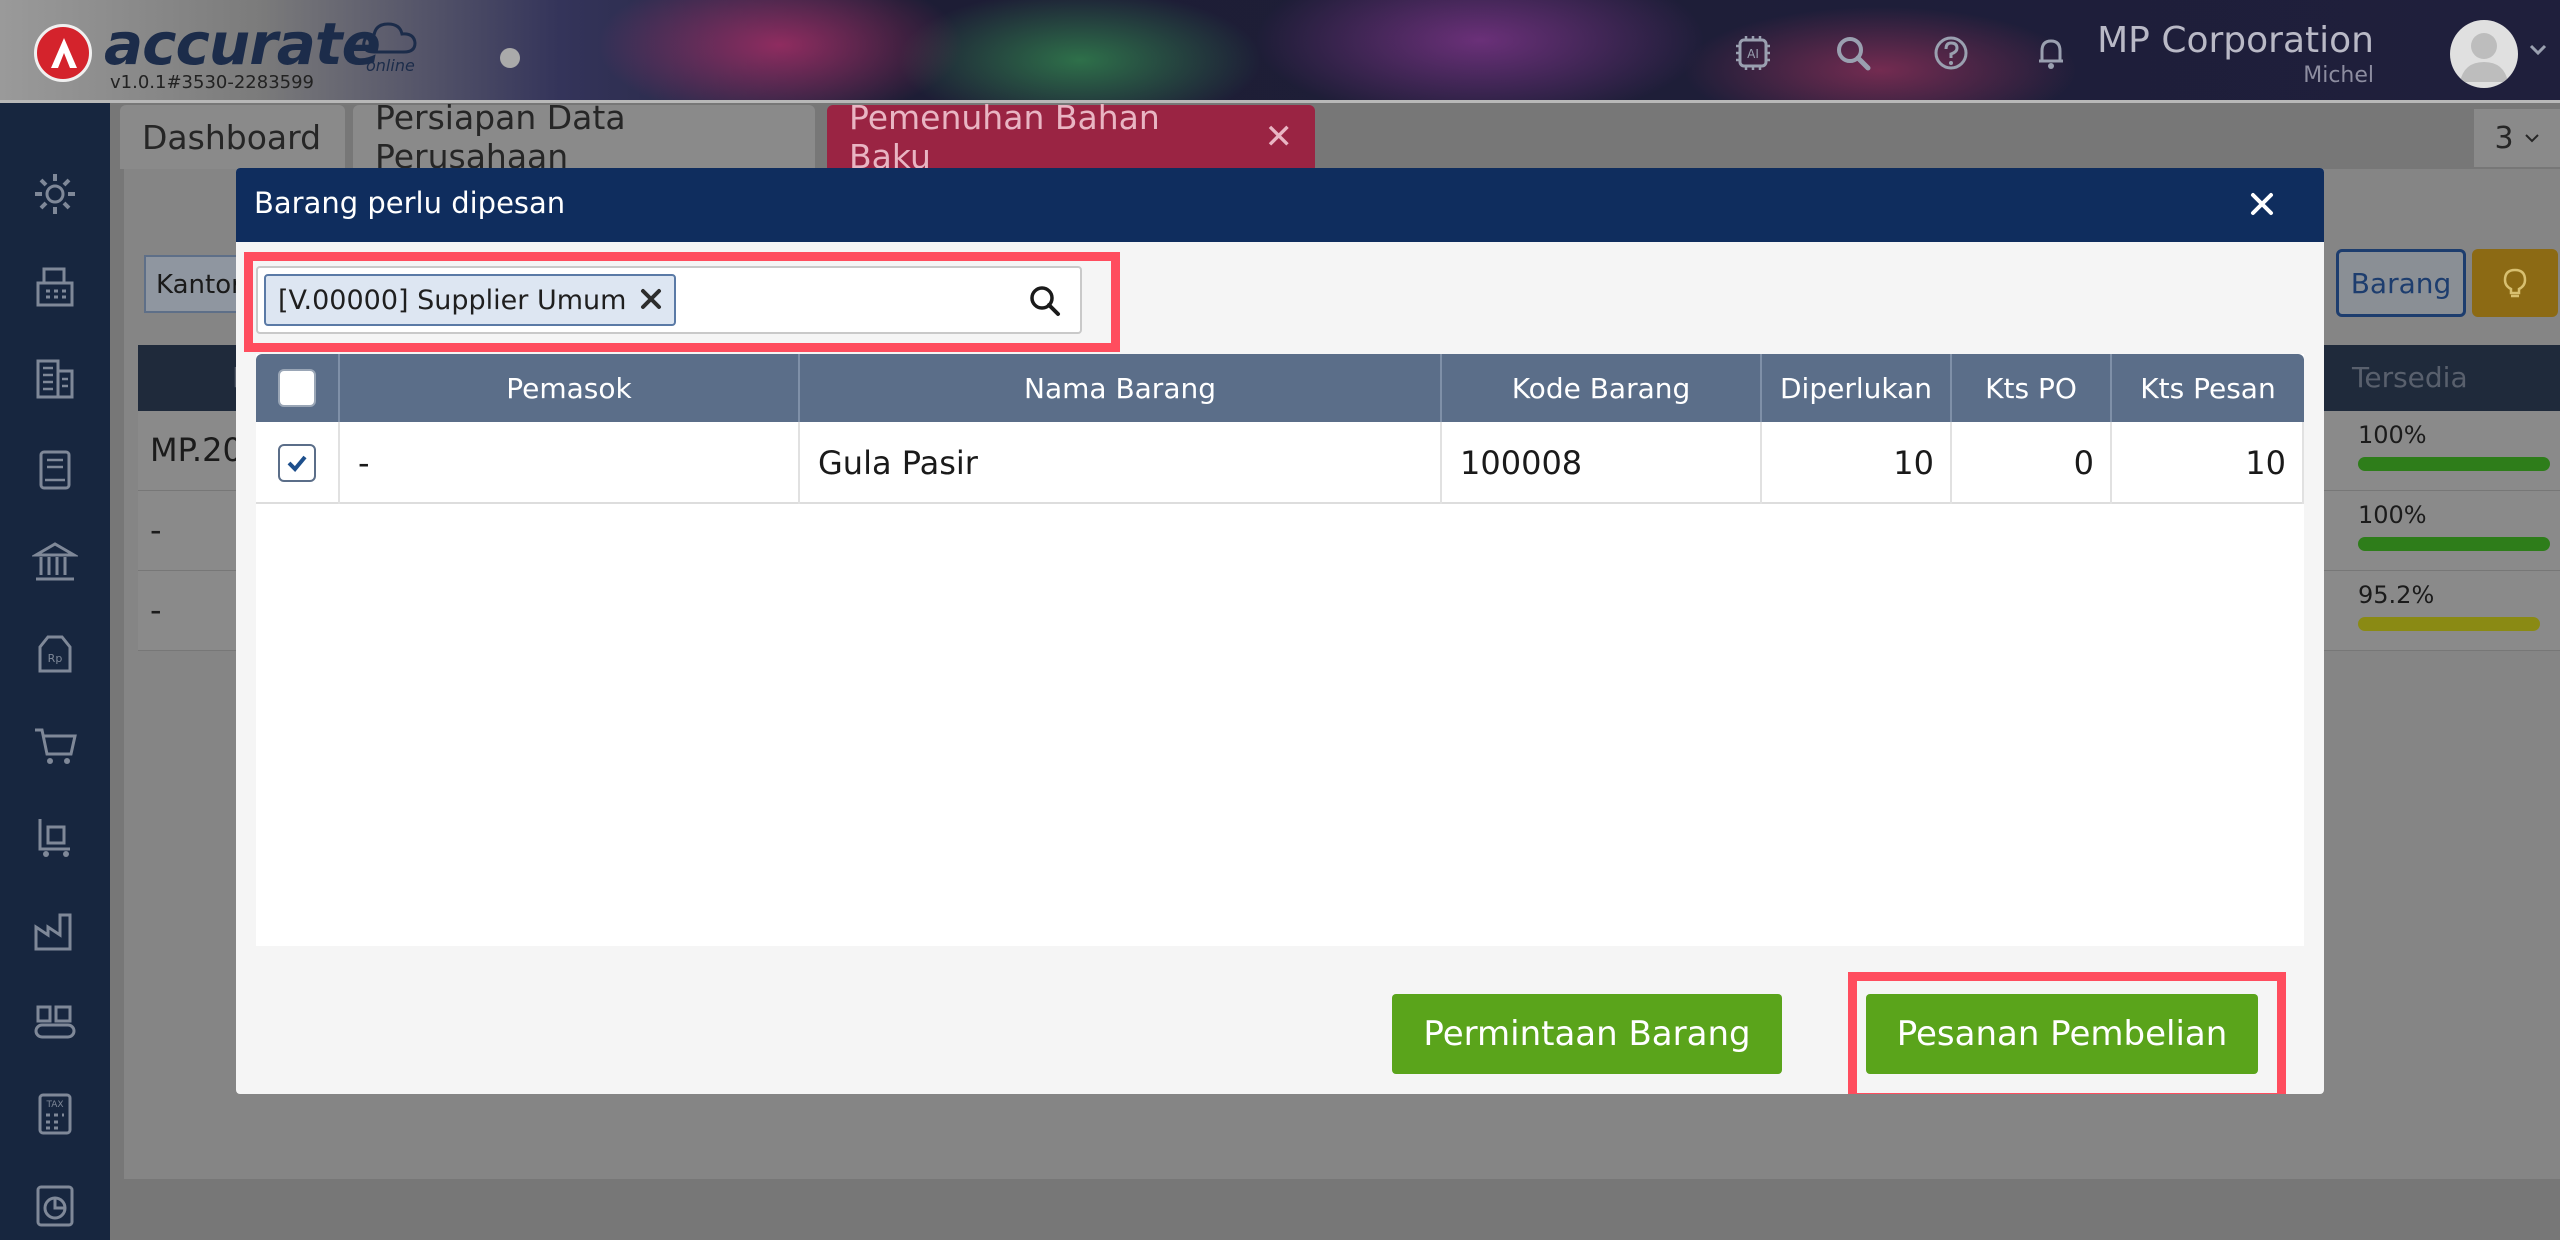 This screenshot has height=1240, width=2560. Describe the element at coordinates (500, 137) in the screenshot. I see `tab-label: Persiapan Data Perusahaan` at that location.